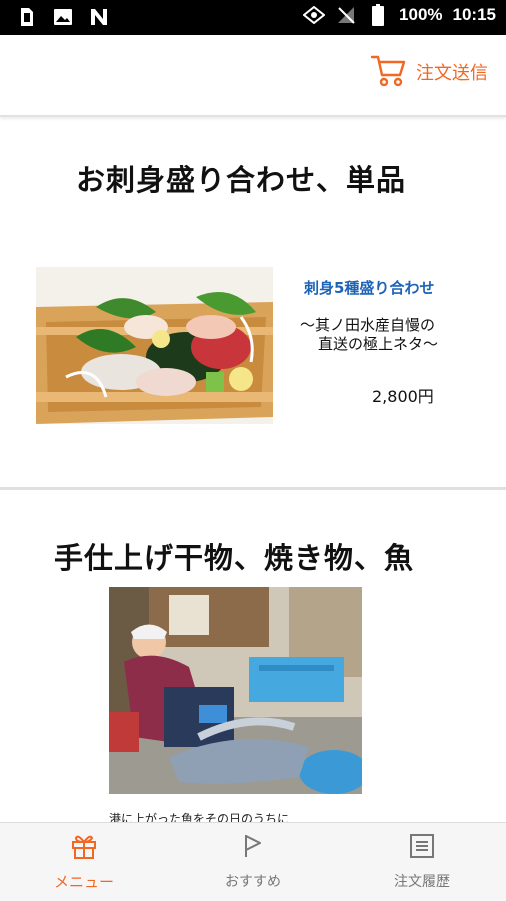 This screenshot has height=901, width=506. What do you see at coordinates (253, 882) in the screenshot?
I see `nav-label-recommended: おすすめ` at bounding box center [253, 882].